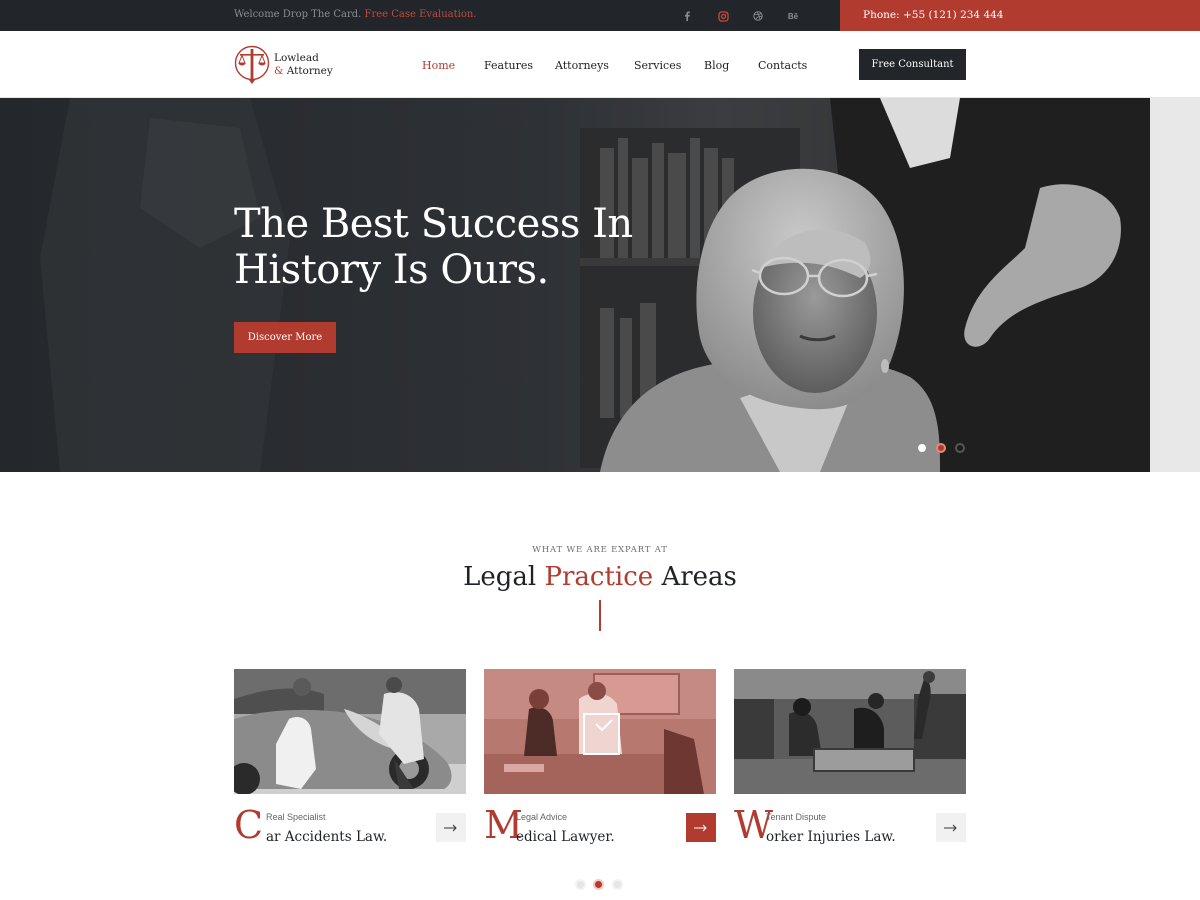 This screenshot has width=1200, height=900. Describe the element at coordinates (542, 817) in the screenshot. I see `card-subtitle: Legal Advice` at that location.